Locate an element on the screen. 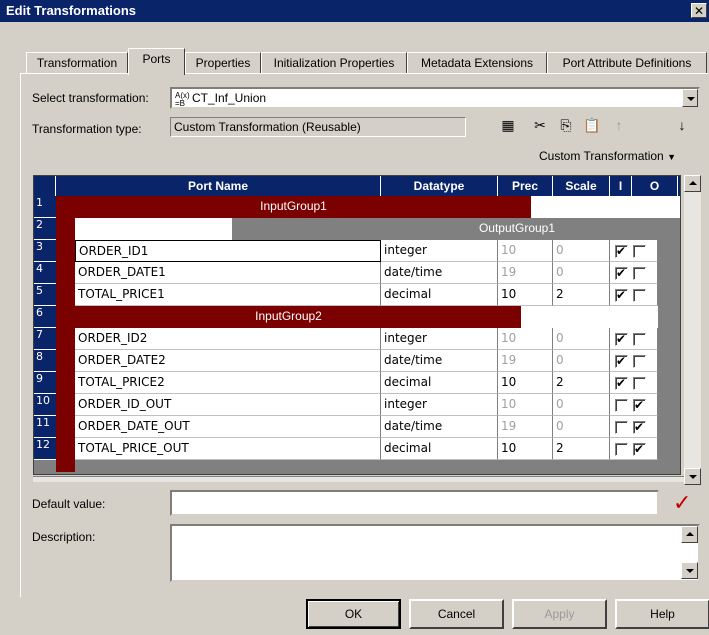  move-up-icon: ↑ is located at coordinates (619, 125).